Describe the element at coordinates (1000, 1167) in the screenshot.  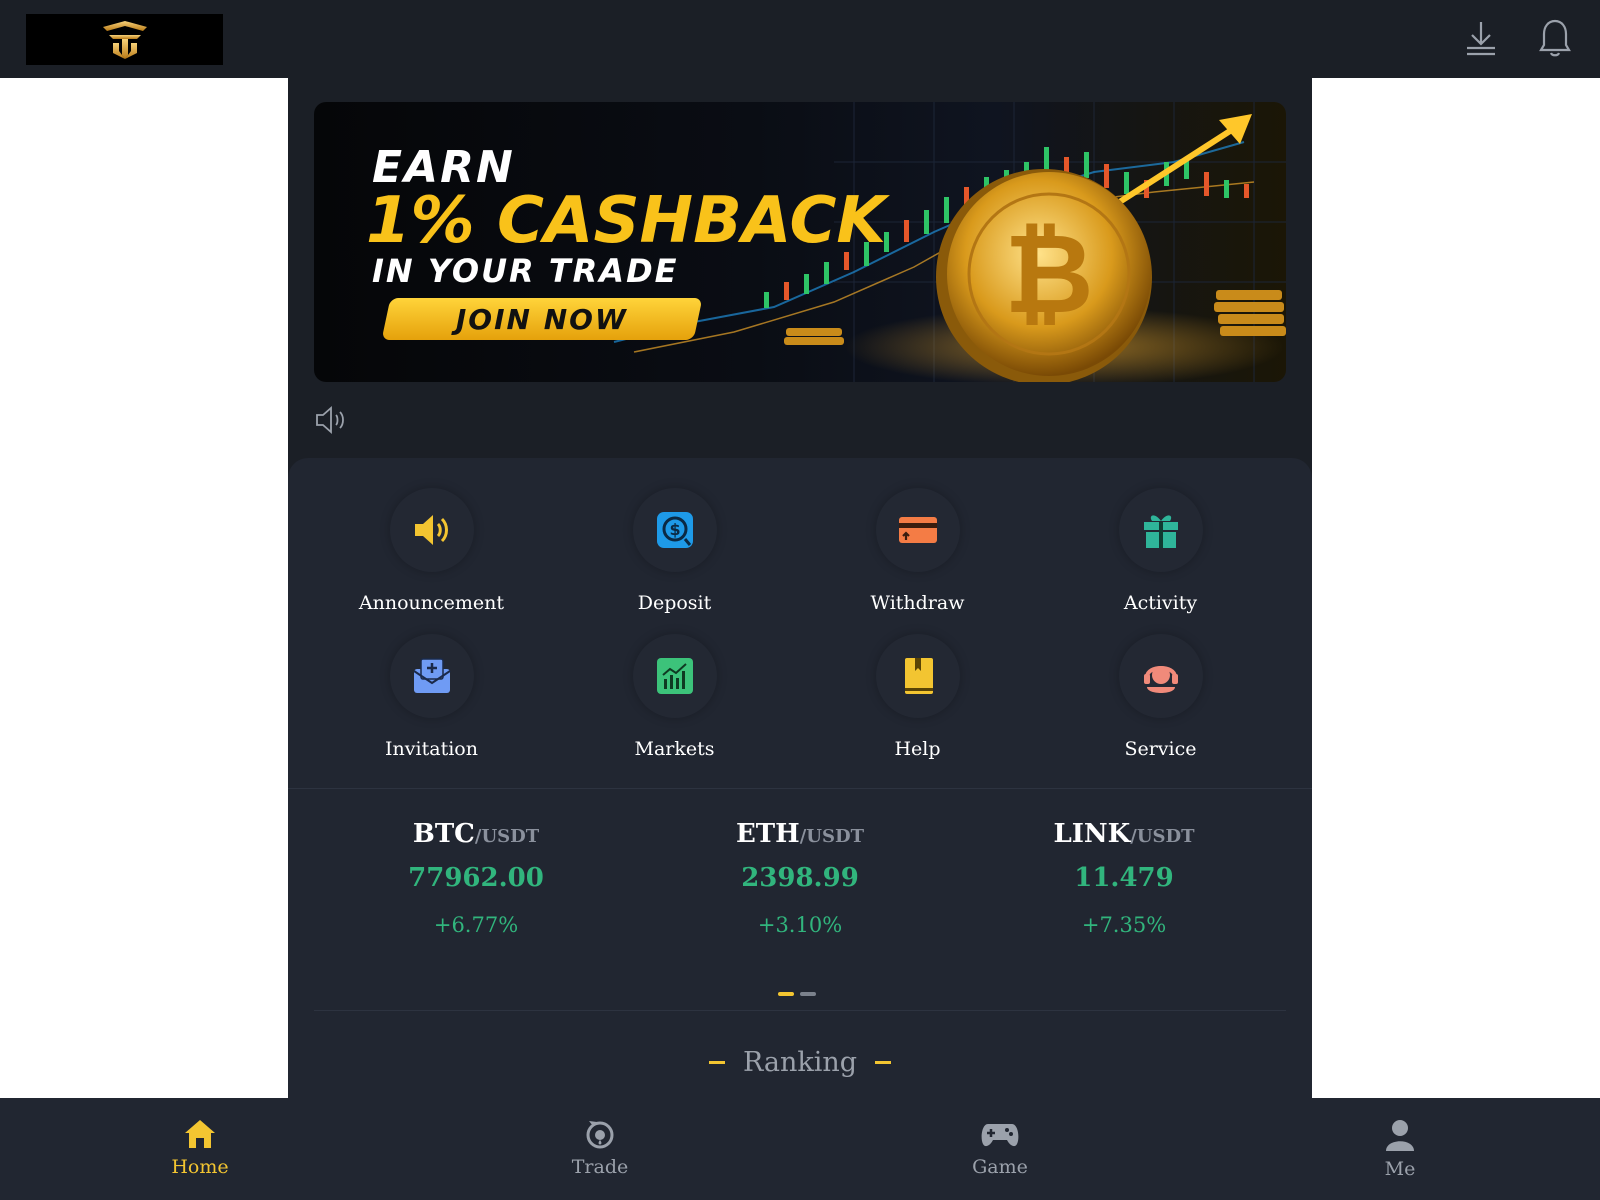
I see `nav-label: Game` at that location.